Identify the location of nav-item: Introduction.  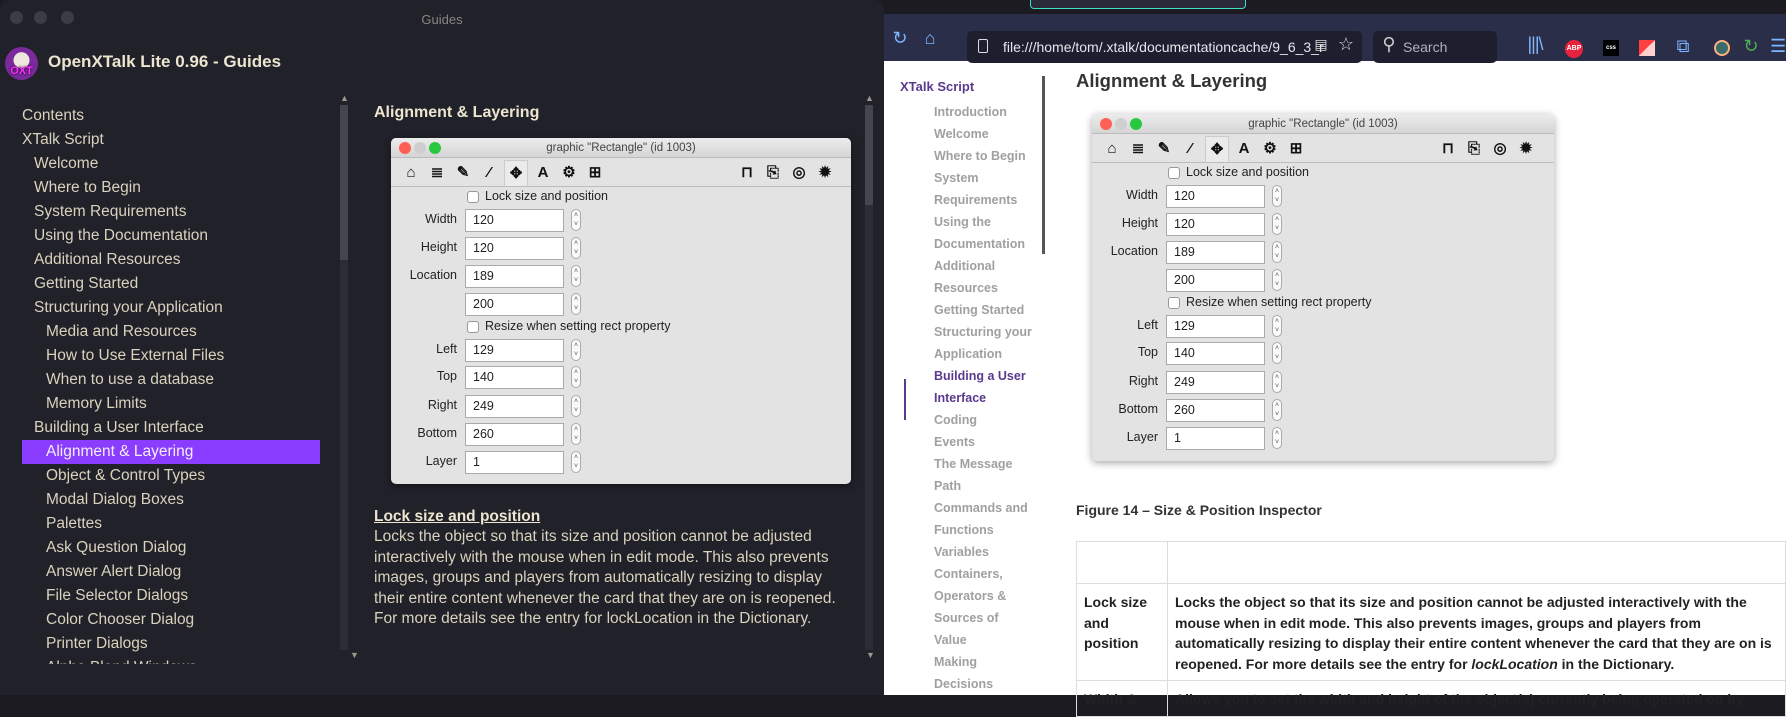
(984, 112).